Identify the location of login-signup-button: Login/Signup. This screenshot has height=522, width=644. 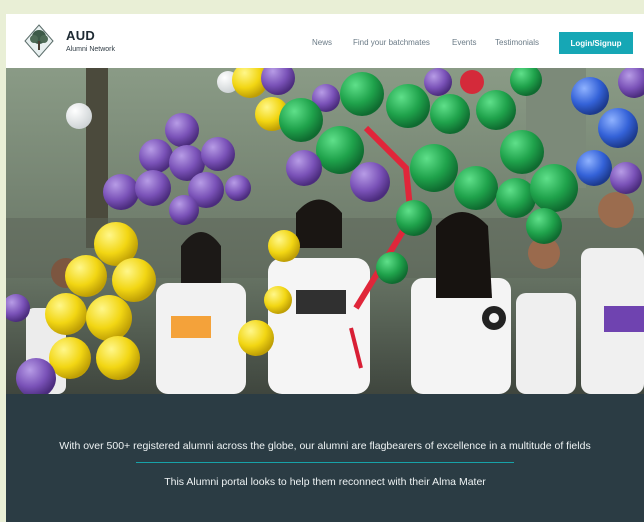
(596, 43).